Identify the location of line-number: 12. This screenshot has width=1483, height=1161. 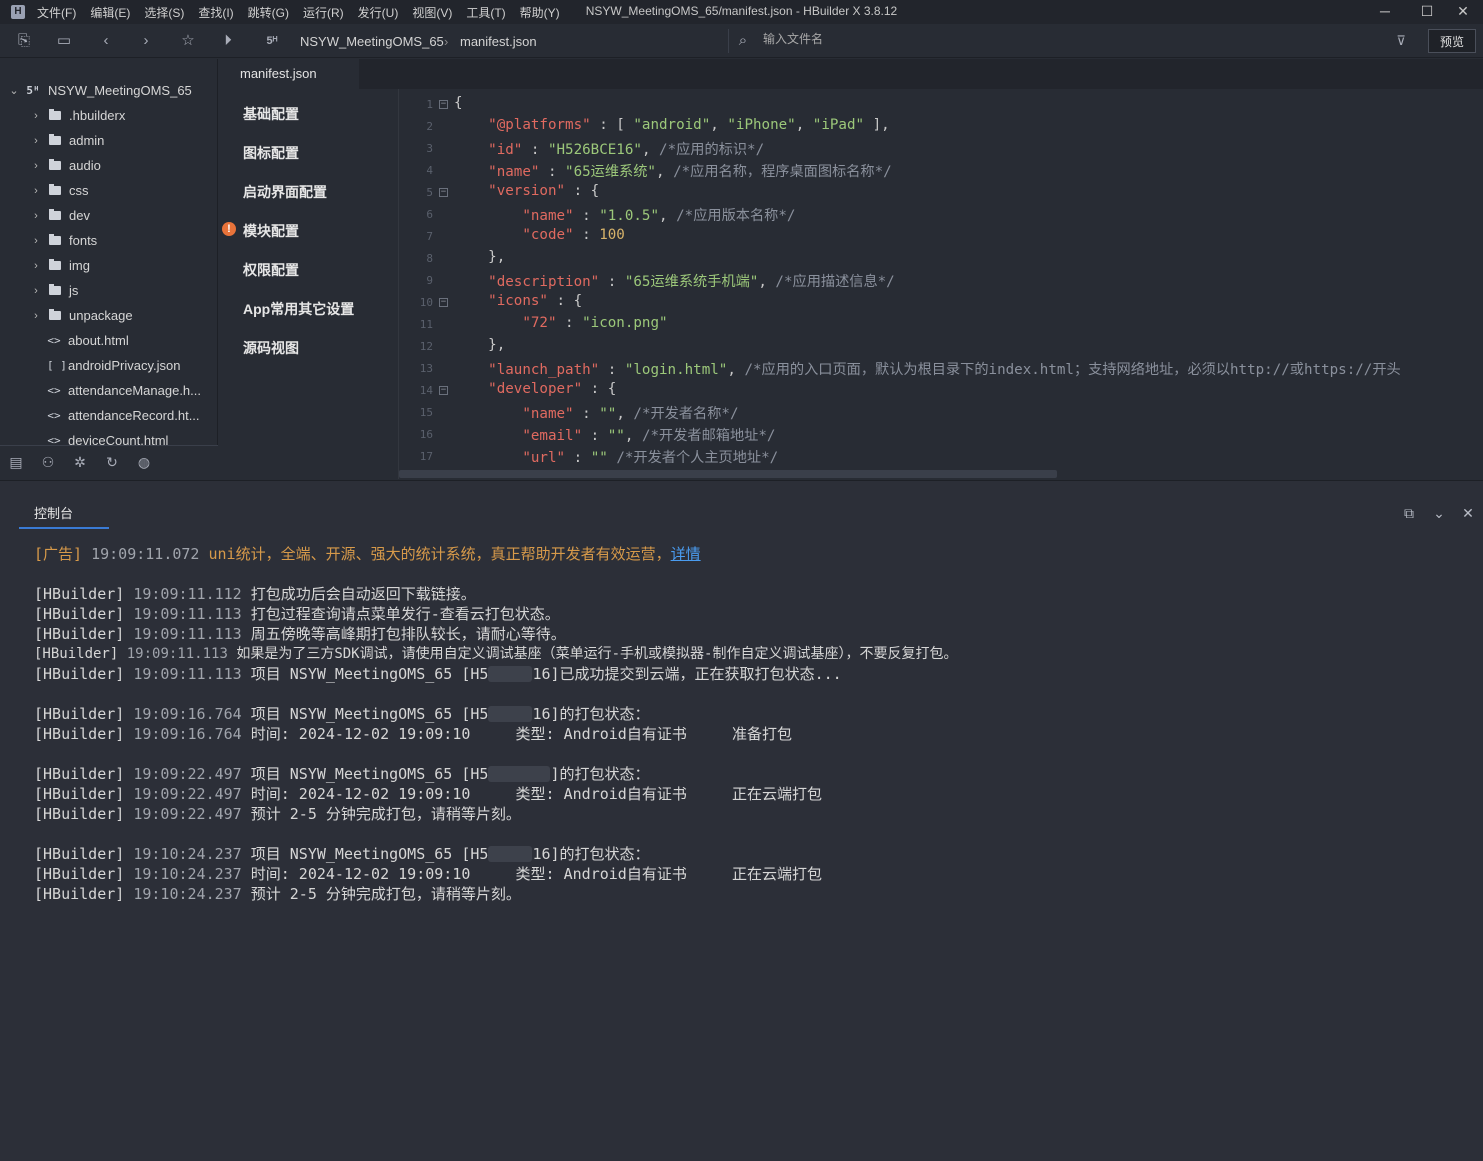
(426, 346).